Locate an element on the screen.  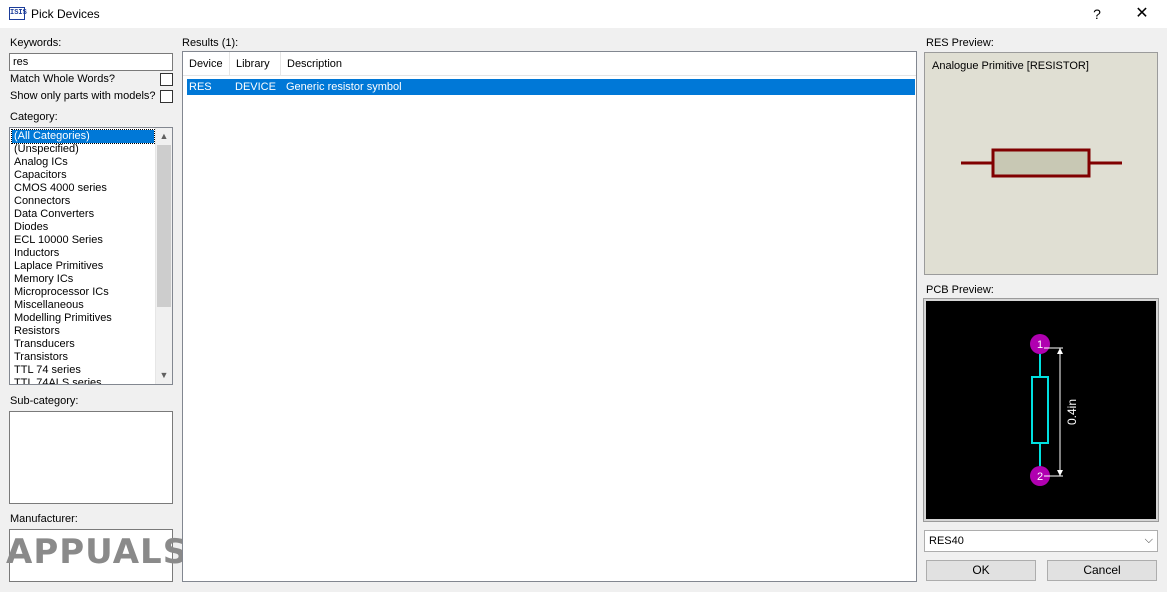
list-item: Resistors is located at coordinates (83, 331).